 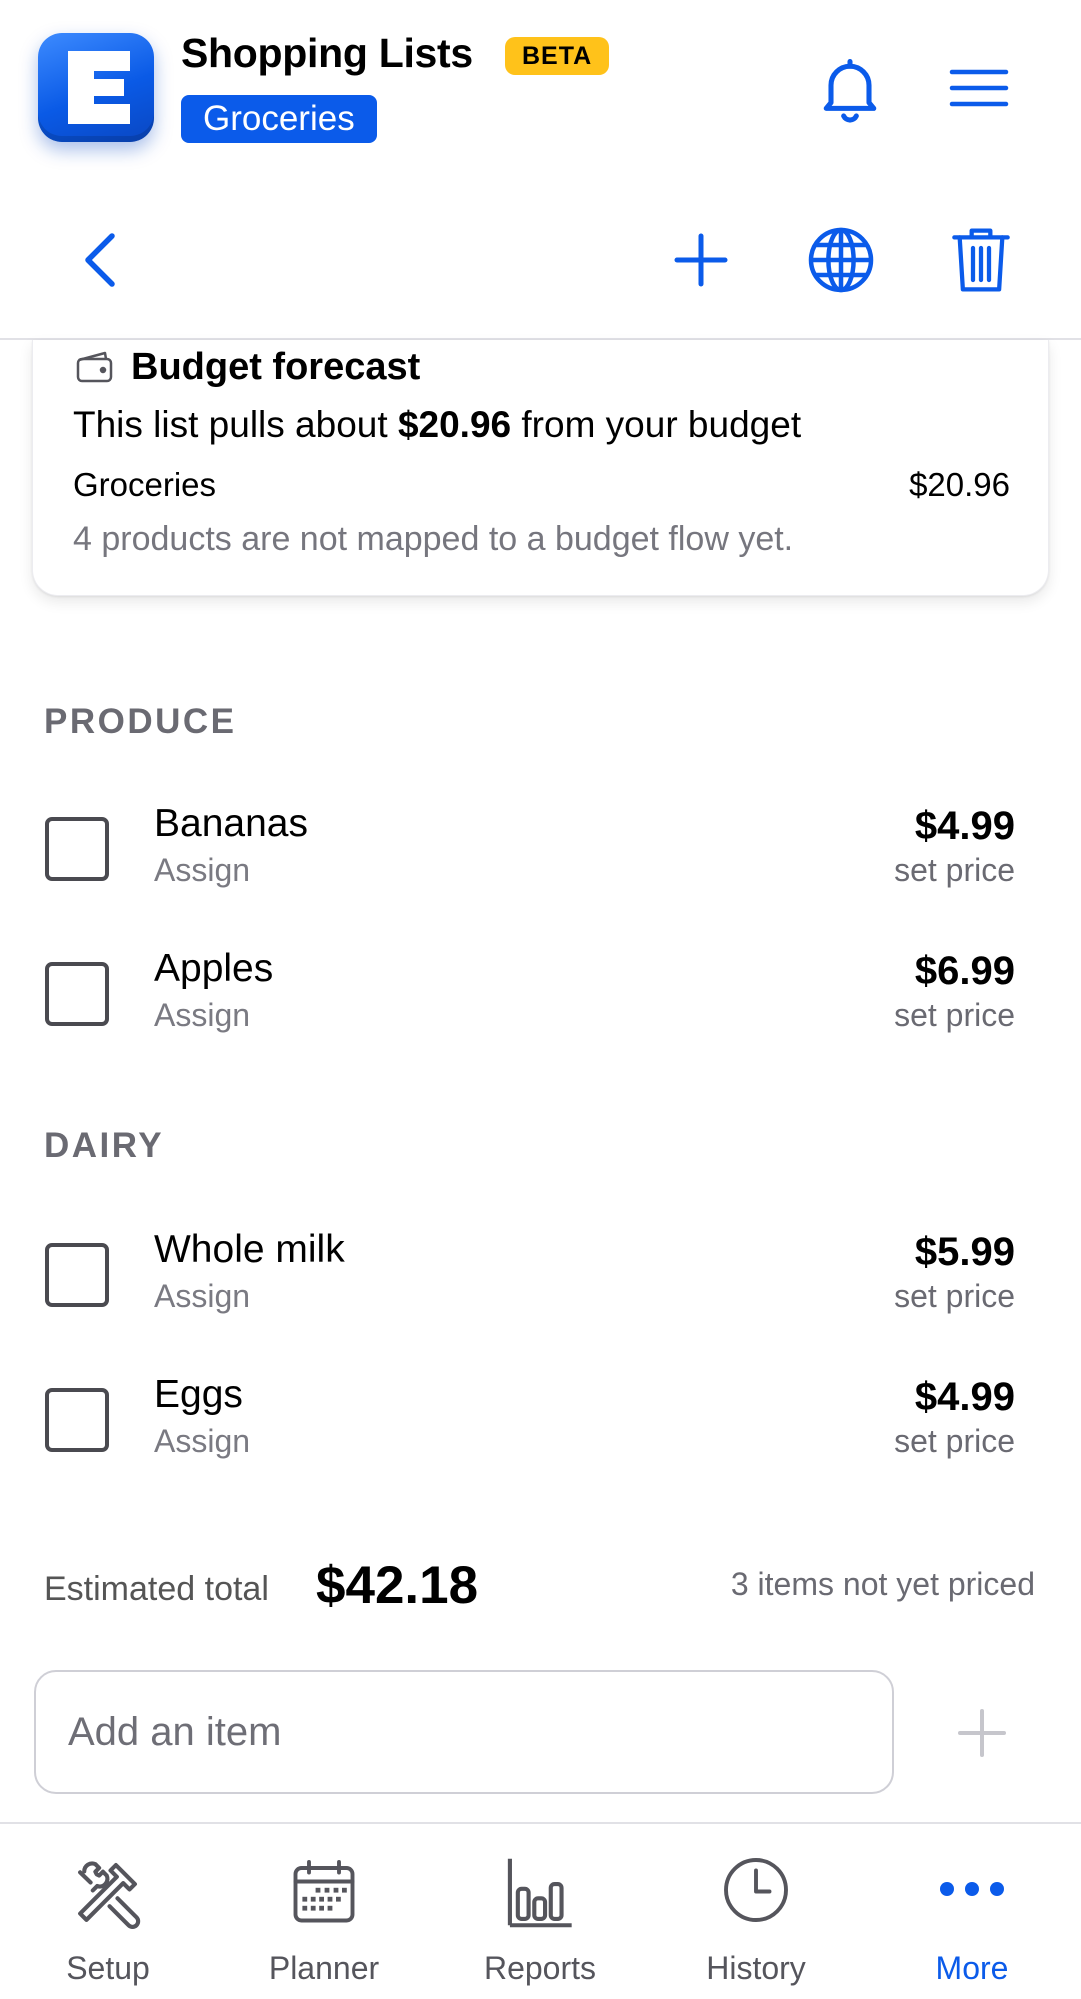 I want to click on tab-label-more: More, so click(x=972, y=1968).